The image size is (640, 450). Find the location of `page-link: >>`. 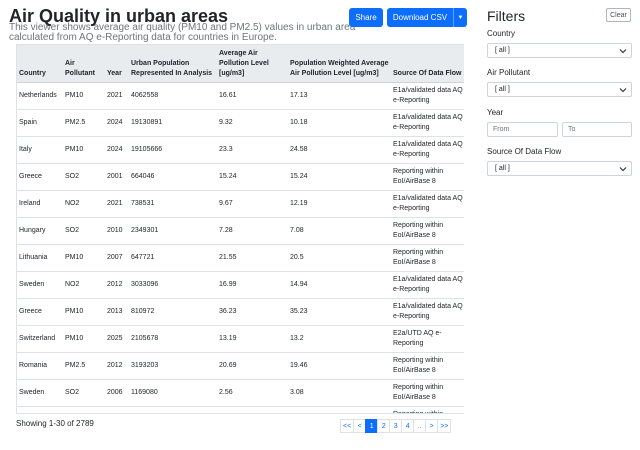

page-link: >> is located at coordinates (444, 426).